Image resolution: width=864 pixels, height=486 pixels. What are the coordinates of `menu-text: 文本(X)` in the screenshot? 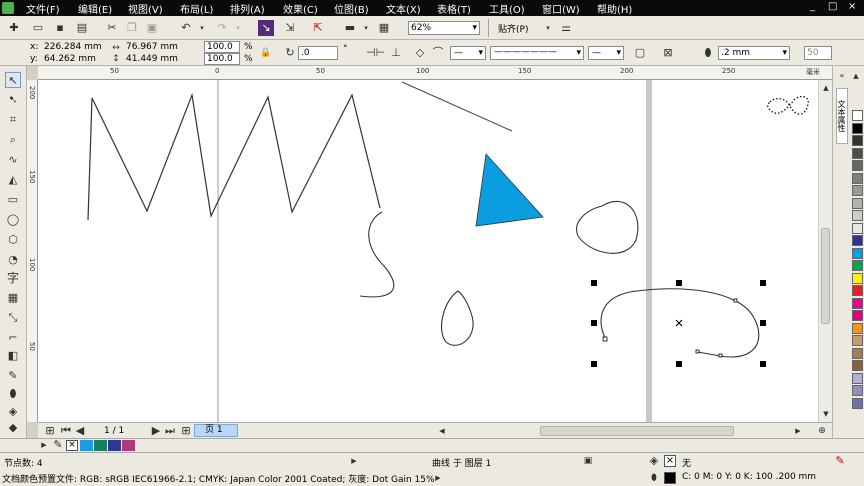 It's located at (403, 8).